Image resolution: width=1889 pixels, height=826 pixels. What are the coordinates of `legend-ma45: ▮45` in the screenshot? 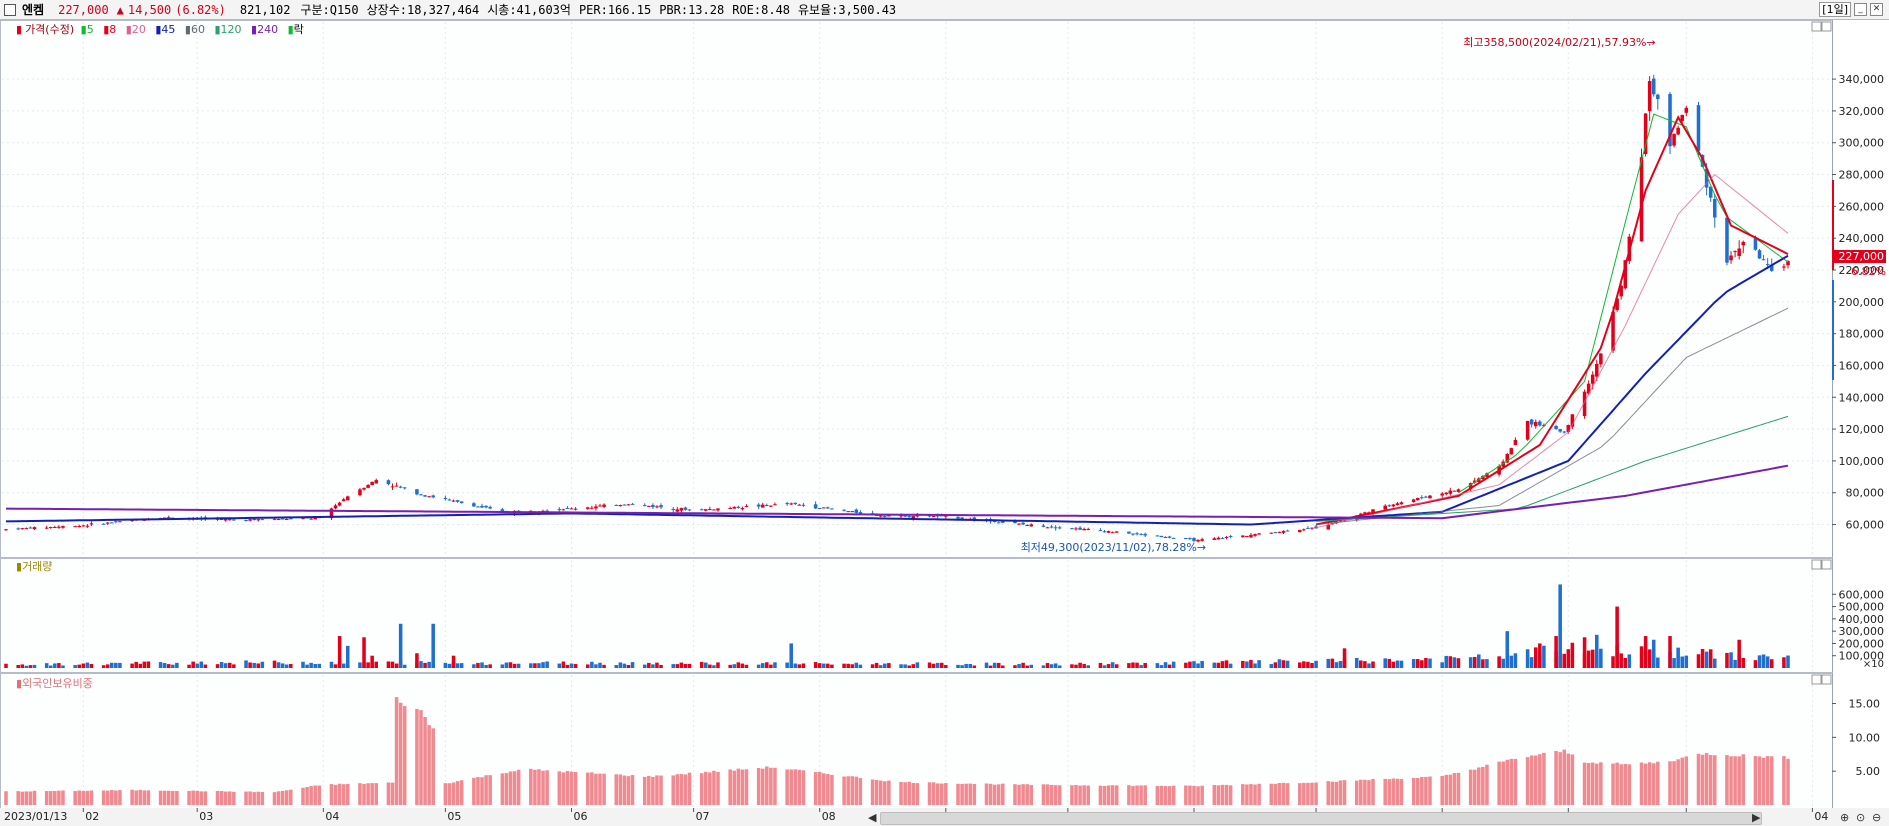 It's located at (166, 29).